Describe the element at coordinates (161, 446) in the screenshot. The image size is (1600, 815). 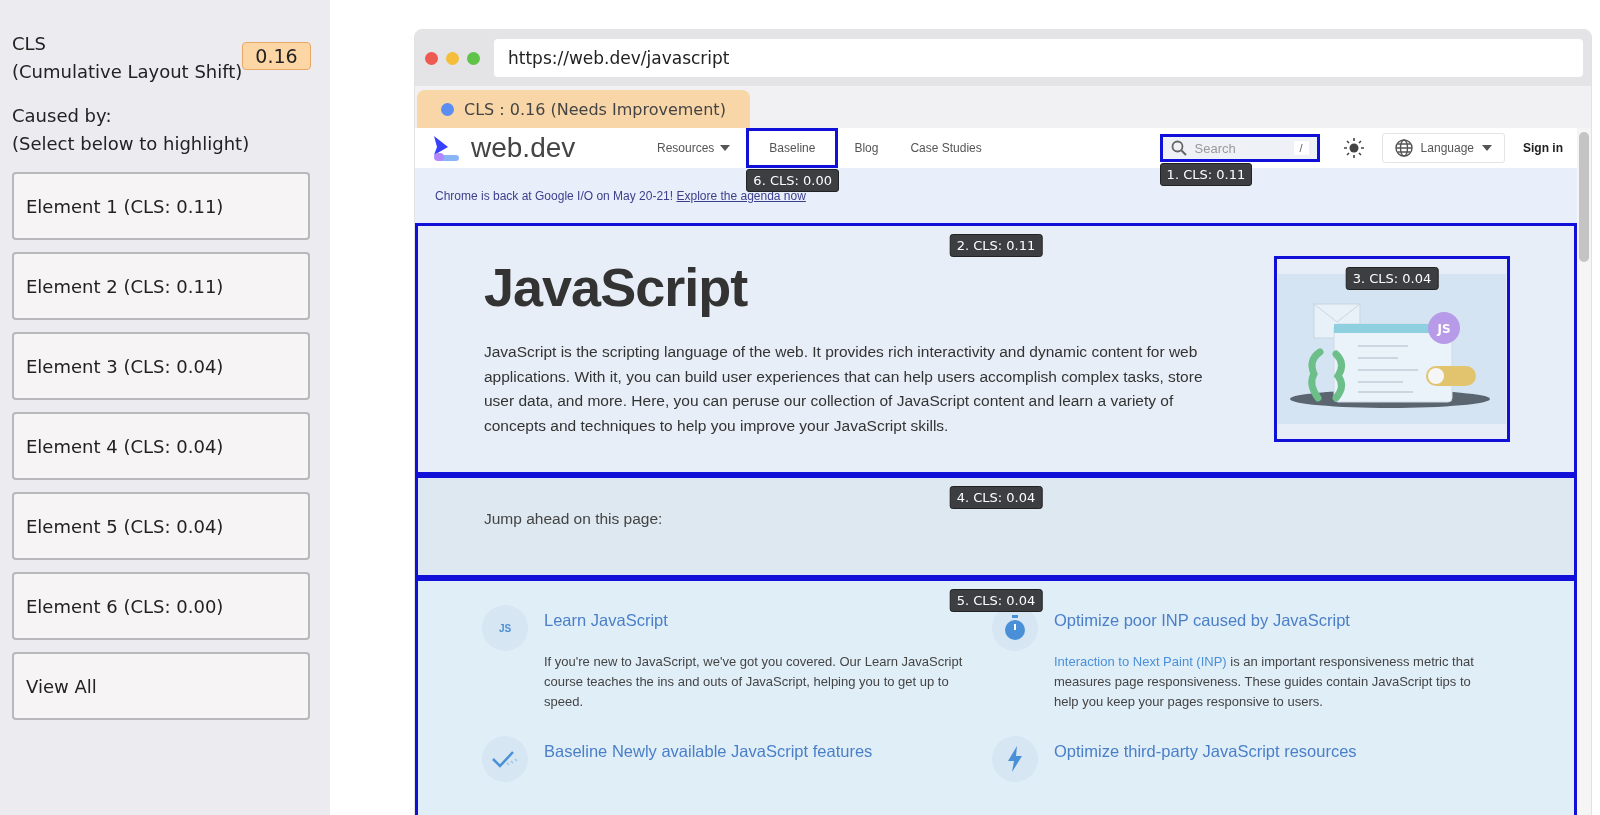
I see `element-button: Element 4 (CLS: 0.04)` at that location.